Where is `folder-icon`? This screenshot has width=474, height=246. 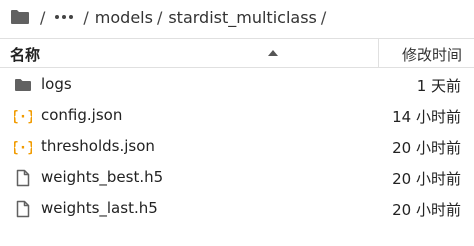 folder-icon is located at coordinates (23, 85).